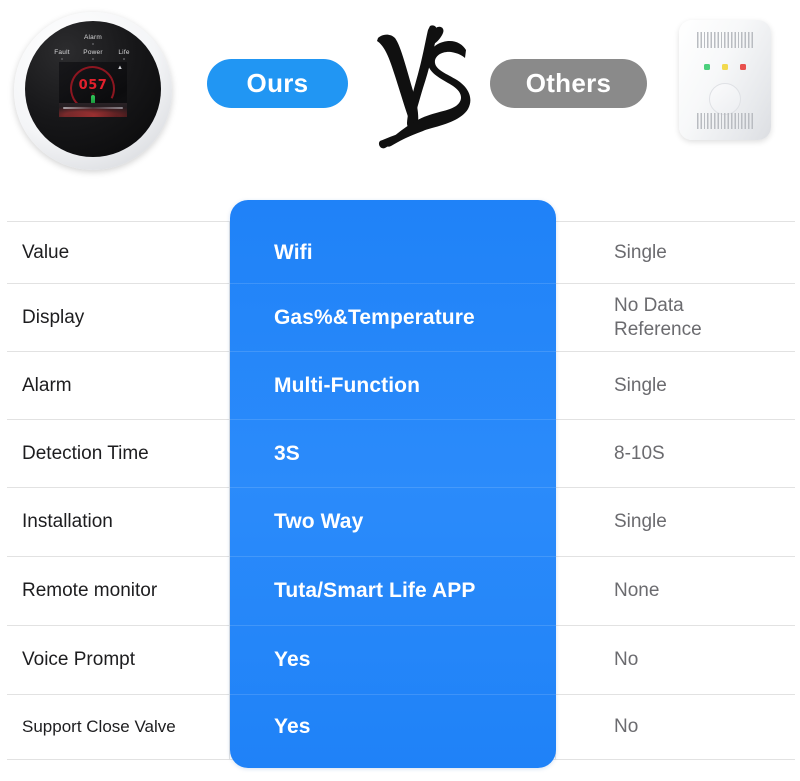  I want to click on feature-label: Display, so click(118, 317).